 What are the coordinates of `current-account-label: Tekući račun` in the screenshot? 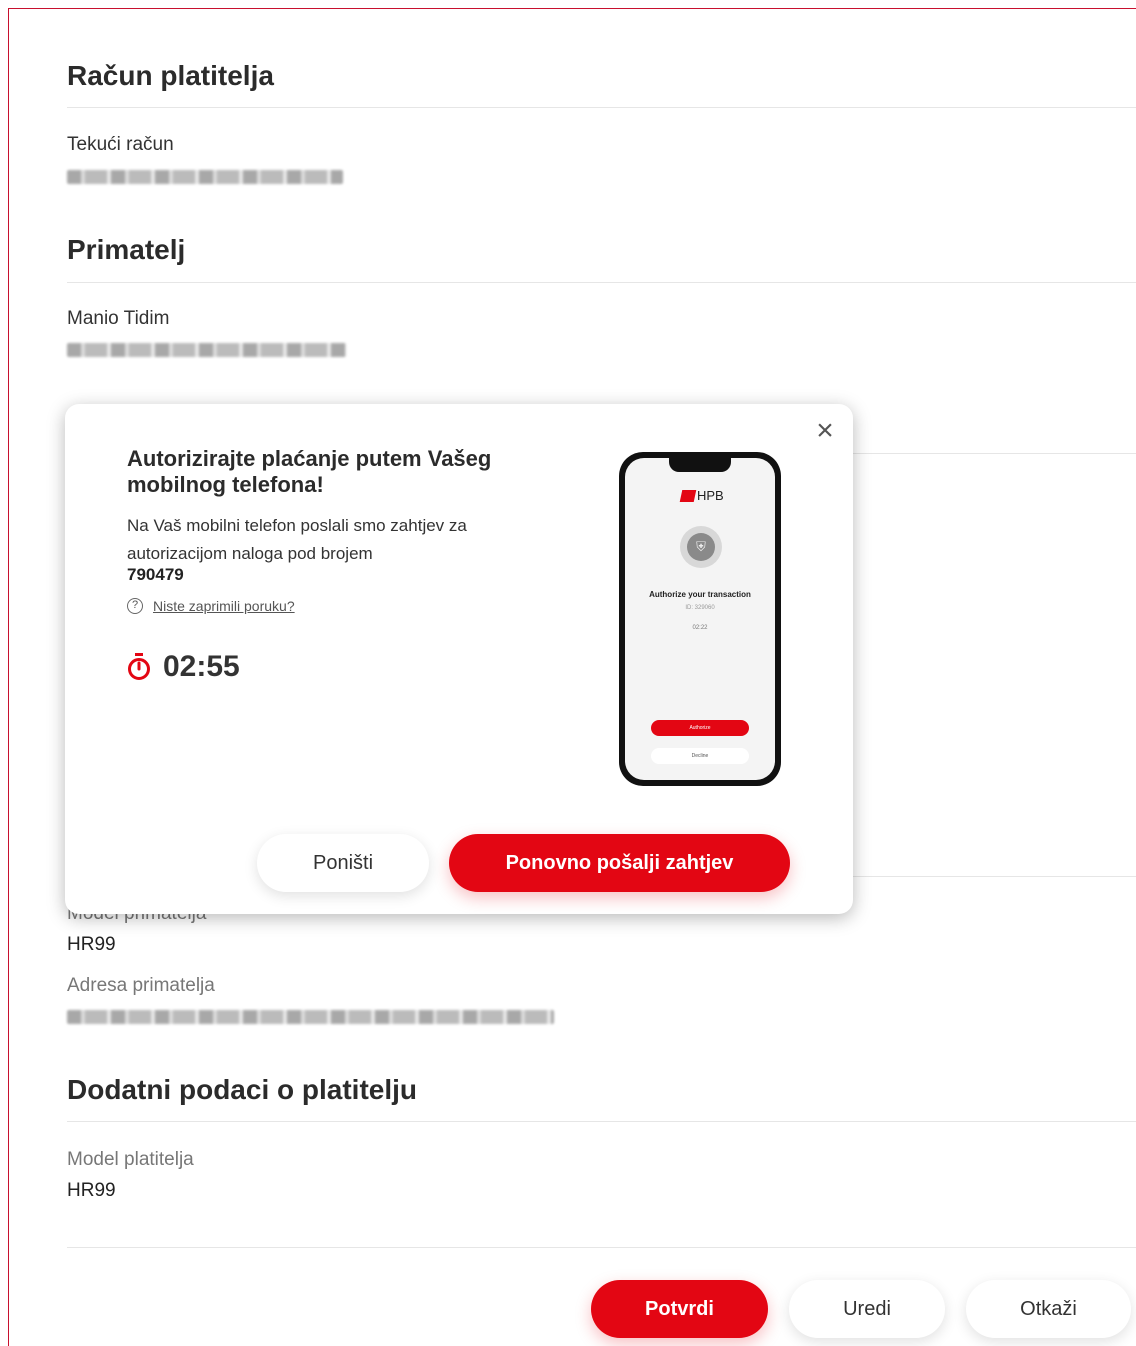 It's located at (120, 144).